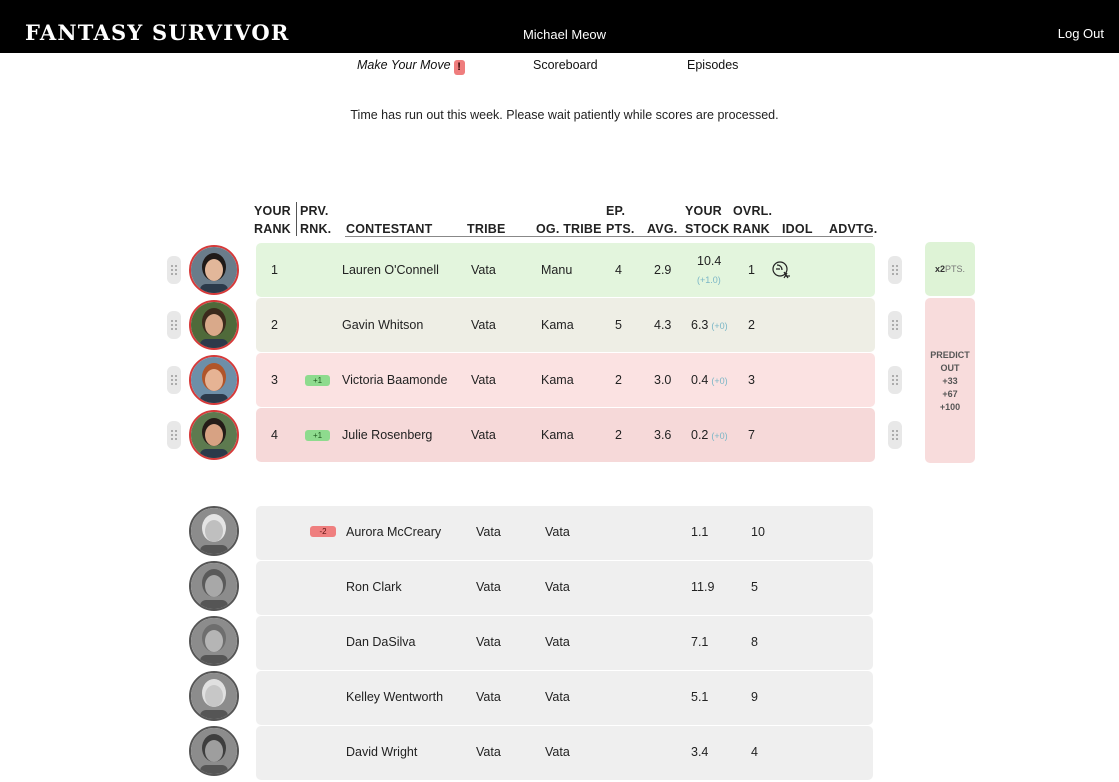 The width and height of the screenshot is (1119, 782). What do you see at coordinates (663, 435) in the screenshot?
I see `avg-value: 3.6` at bounding box center [663, 435].